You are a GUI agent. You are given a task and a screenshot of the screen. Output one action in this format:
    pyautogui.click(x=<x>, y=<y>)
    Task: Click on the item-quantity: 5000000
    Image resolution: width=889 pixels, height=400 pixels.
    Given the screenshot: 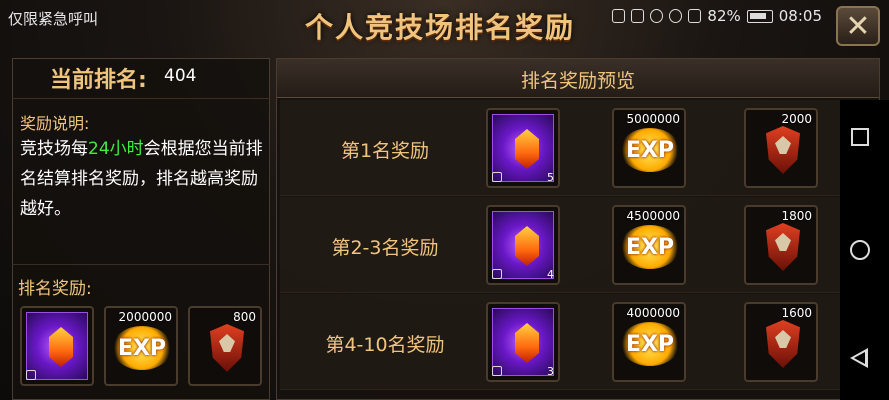 What is the action you would take?
    pyautogui.click(x=653, y=119)
    